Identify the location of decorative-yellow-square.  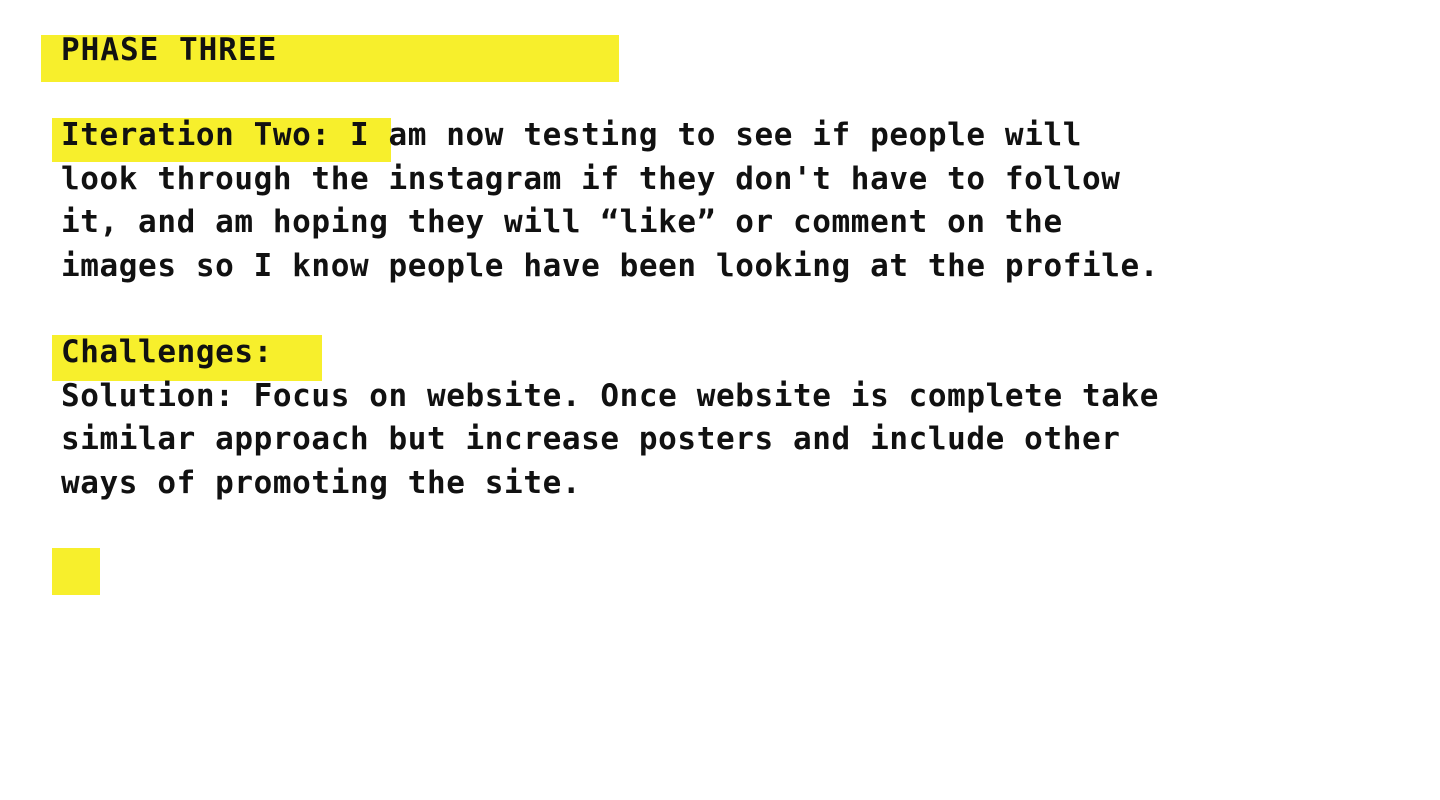
(76, 571).